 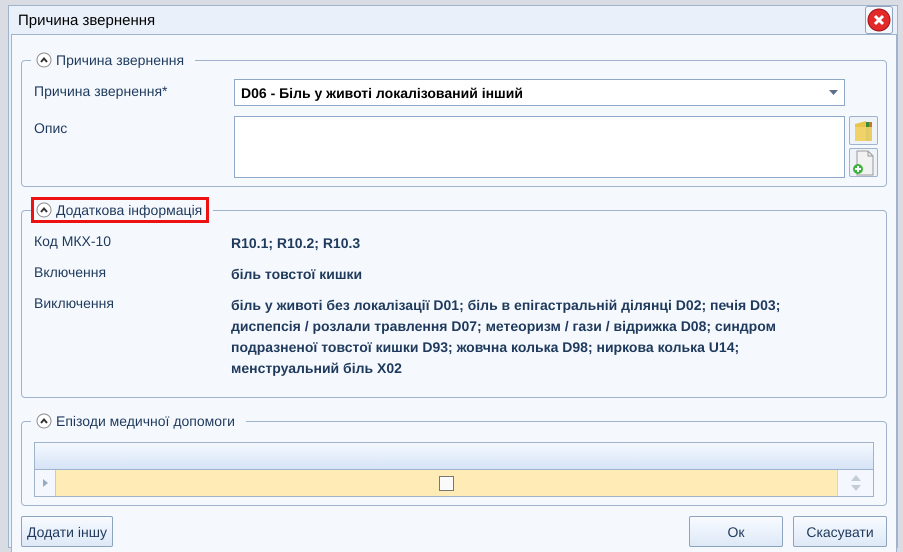 I want to click on ok-button: Ок, so click(x=736, y=531).